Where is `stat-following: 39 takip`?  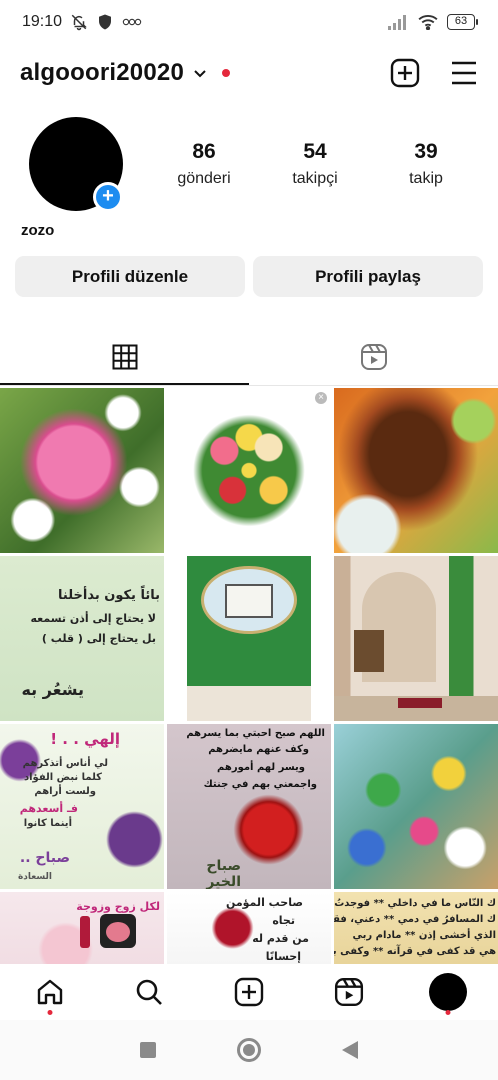
stat-following: 39 takip is located at coordinates (426, 164).